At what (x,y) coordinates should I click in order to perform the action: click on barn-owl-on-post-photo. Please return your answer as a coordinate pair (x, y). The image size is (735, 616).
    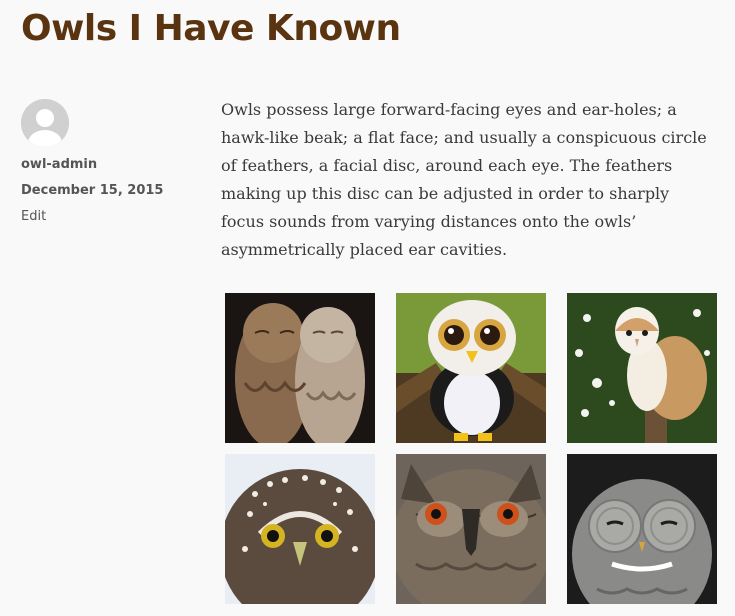
    Looking at the image, I should click on (642, 368).